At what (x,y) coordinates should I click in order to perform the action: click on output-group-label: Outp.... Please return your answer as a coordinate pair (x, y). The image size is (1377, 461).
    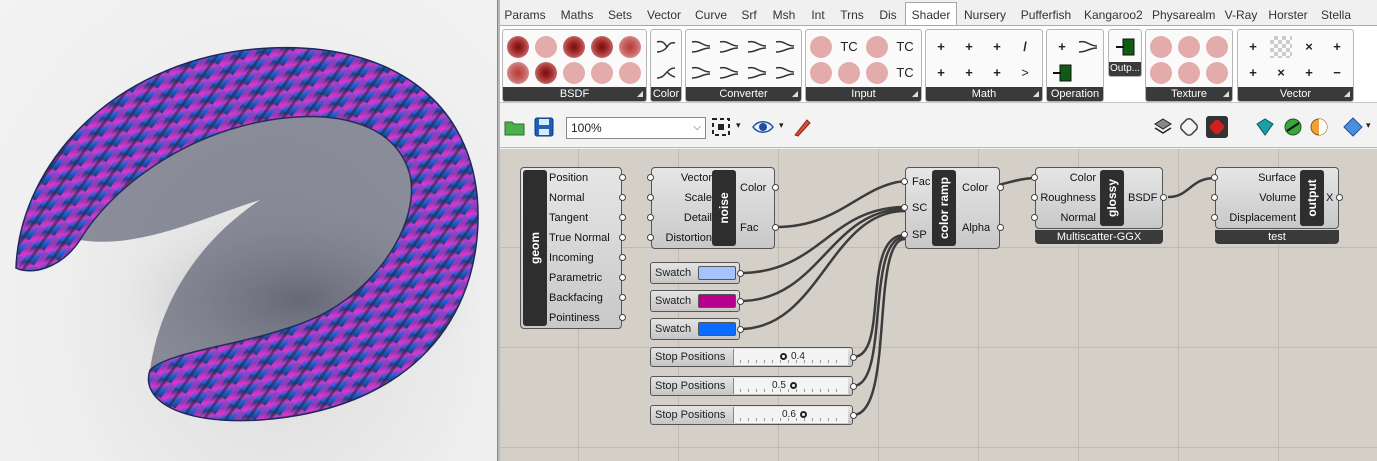
    Looking at the image, I should click on (1125, 69).